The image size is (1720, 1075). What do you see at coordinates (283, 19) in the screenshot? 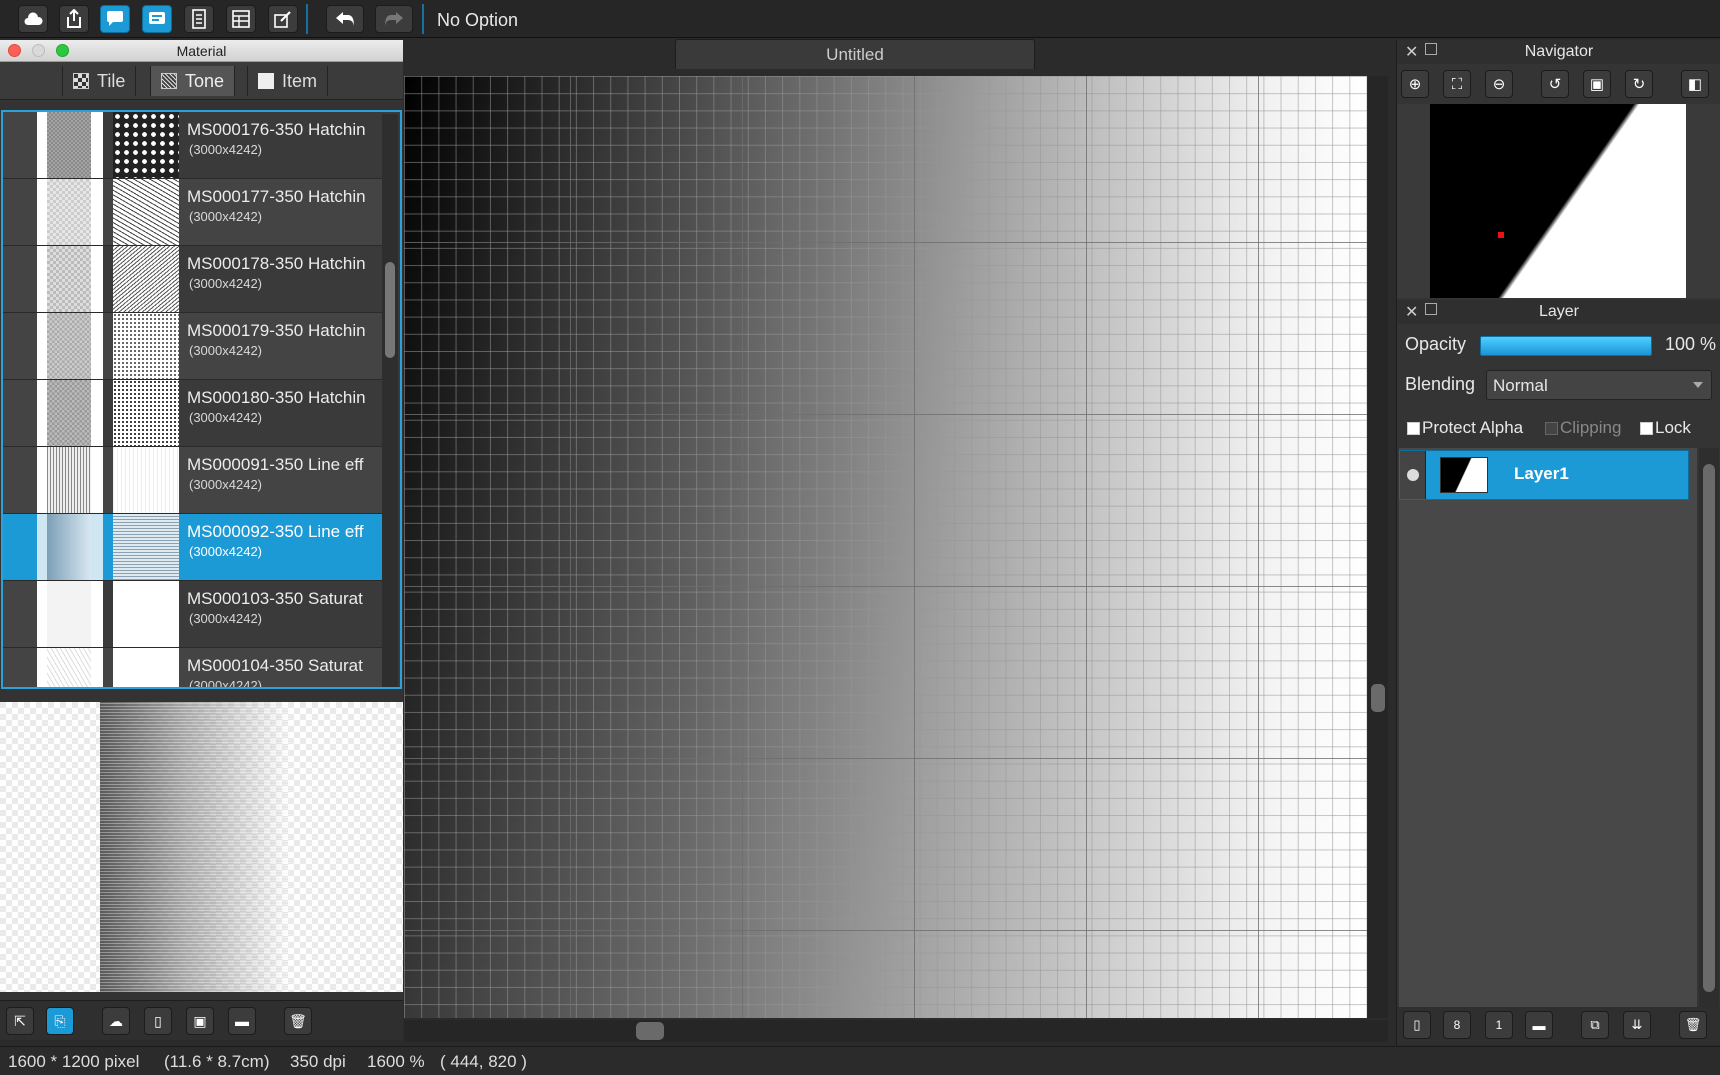
I see `edit-button` at bounding box center [283, 19].